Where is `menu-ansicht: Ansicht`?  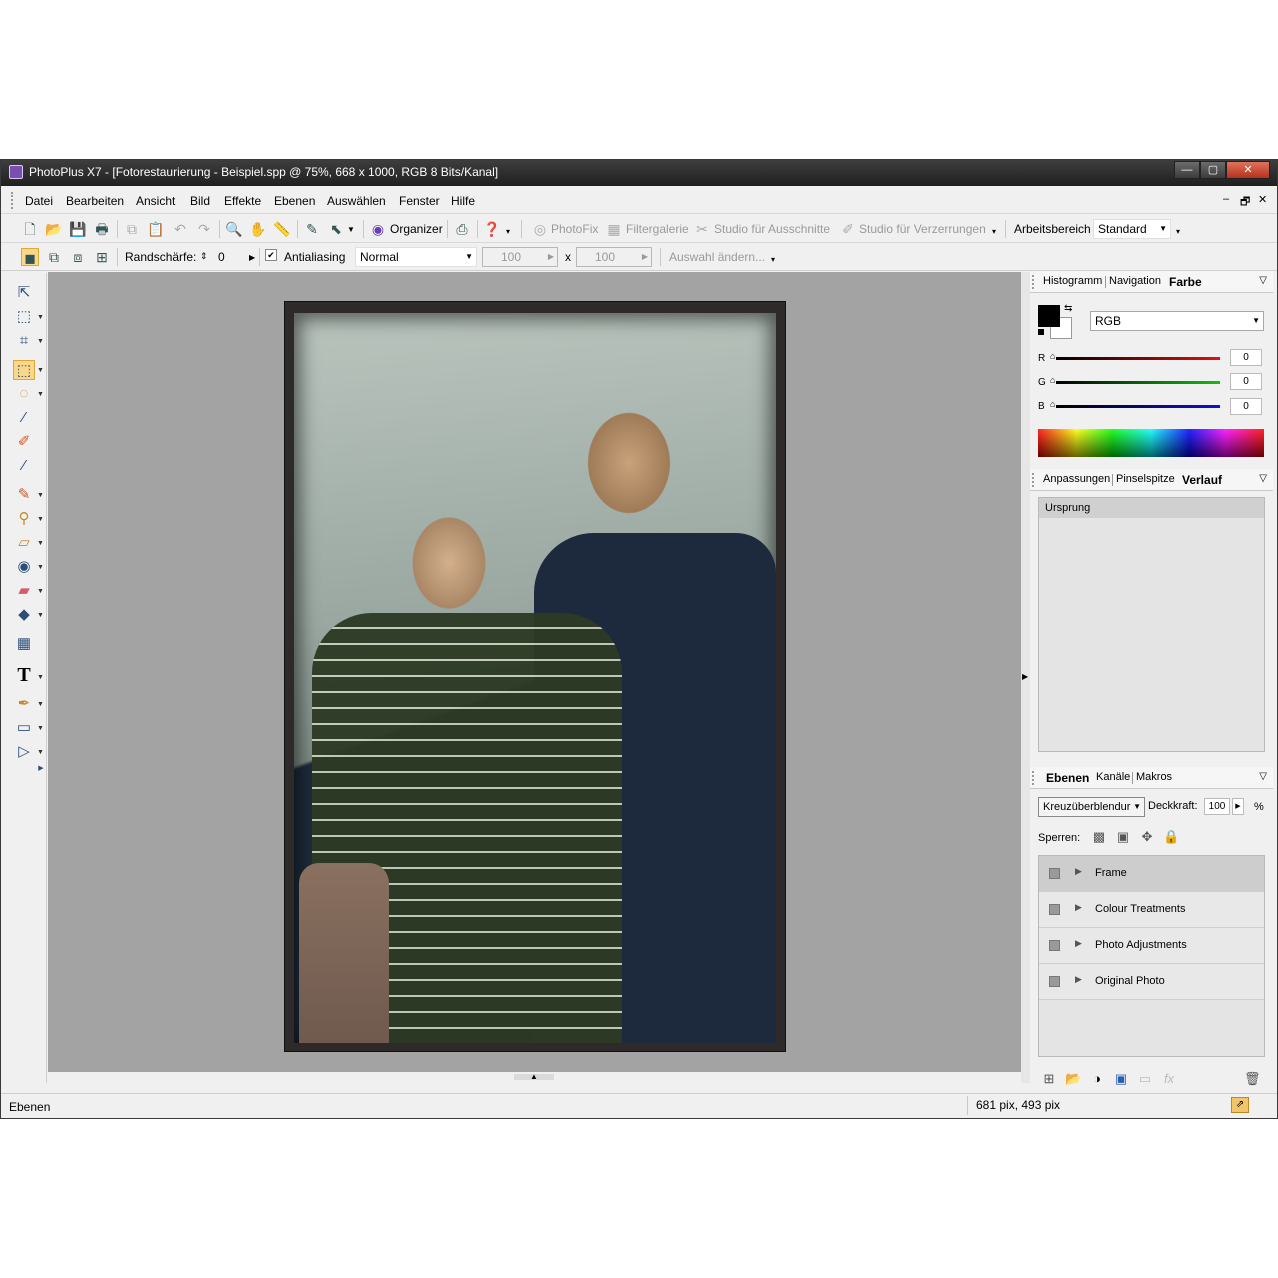 menu-ansicht: Ansicht is located at coordinates (155, 201).